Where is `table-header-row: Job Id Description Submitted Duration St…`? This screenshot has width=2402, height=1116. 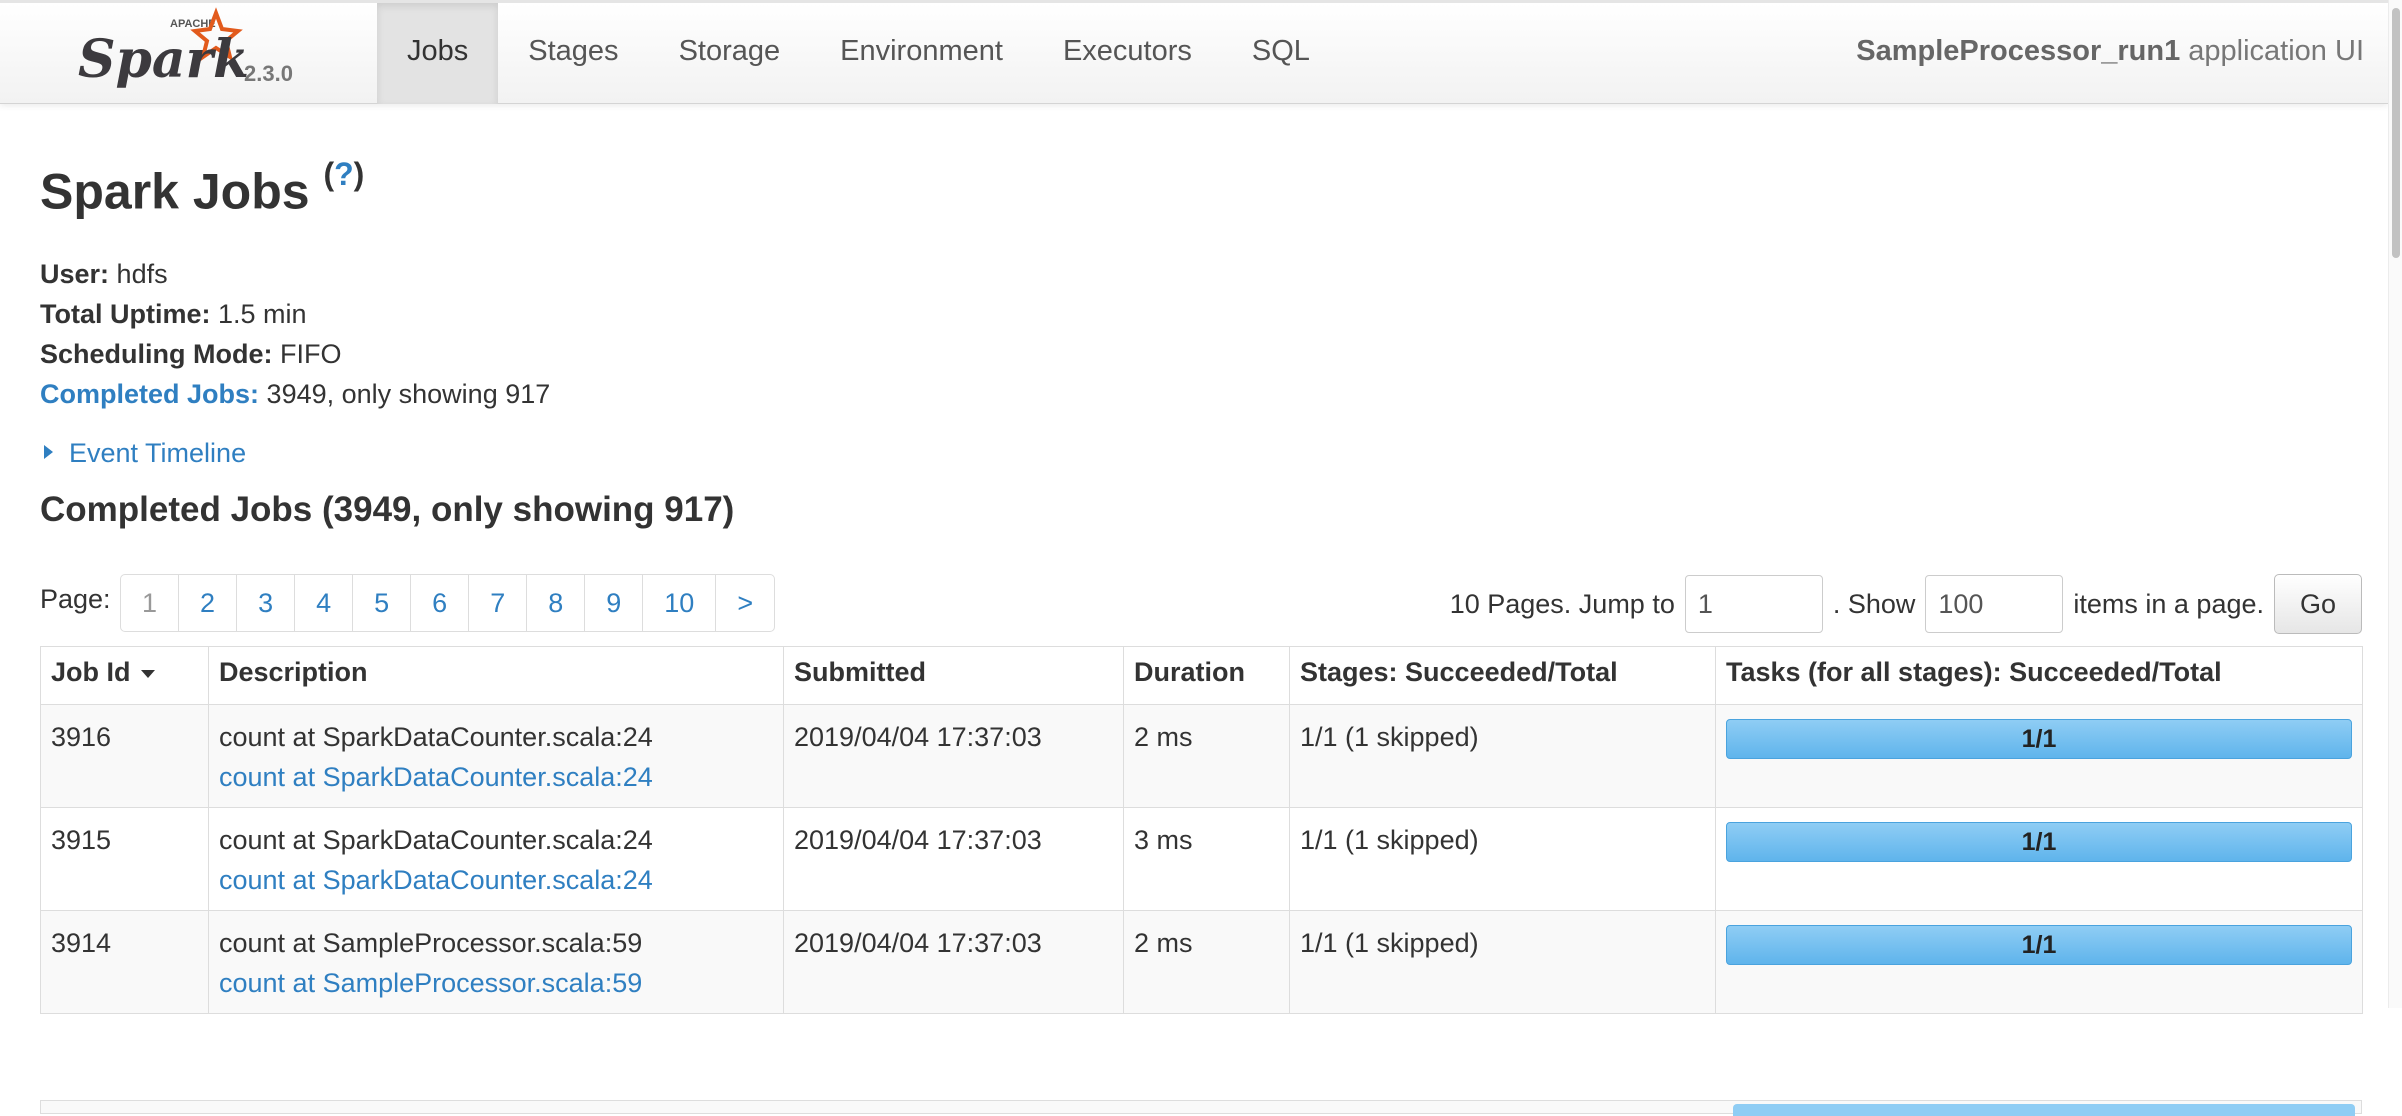
table-header-row: Job Id Description Submitted Duration St… is located at coordinates (1201, 675).